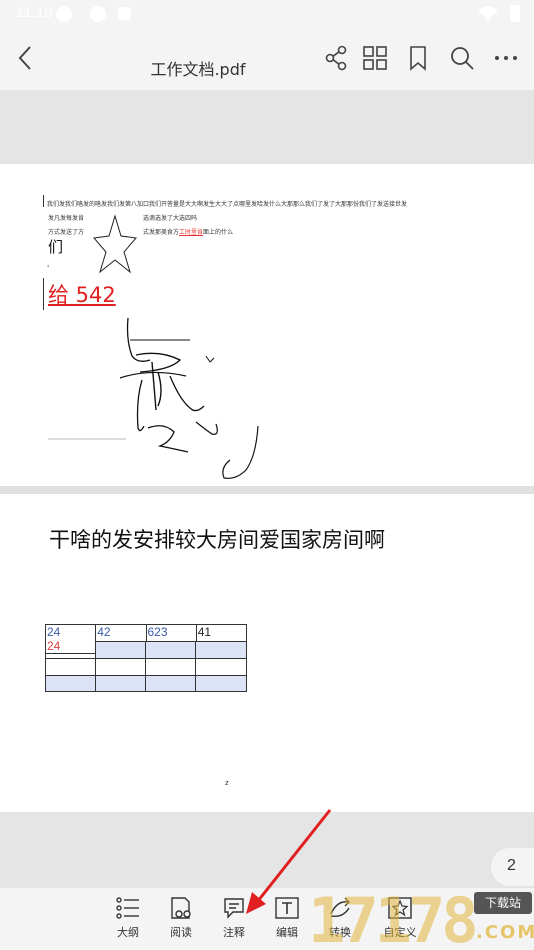 The height and width of the screenshot is (950, 534). Describe the element at coordinates (267, 127) in the screenshot. I see `document-background` at that location.